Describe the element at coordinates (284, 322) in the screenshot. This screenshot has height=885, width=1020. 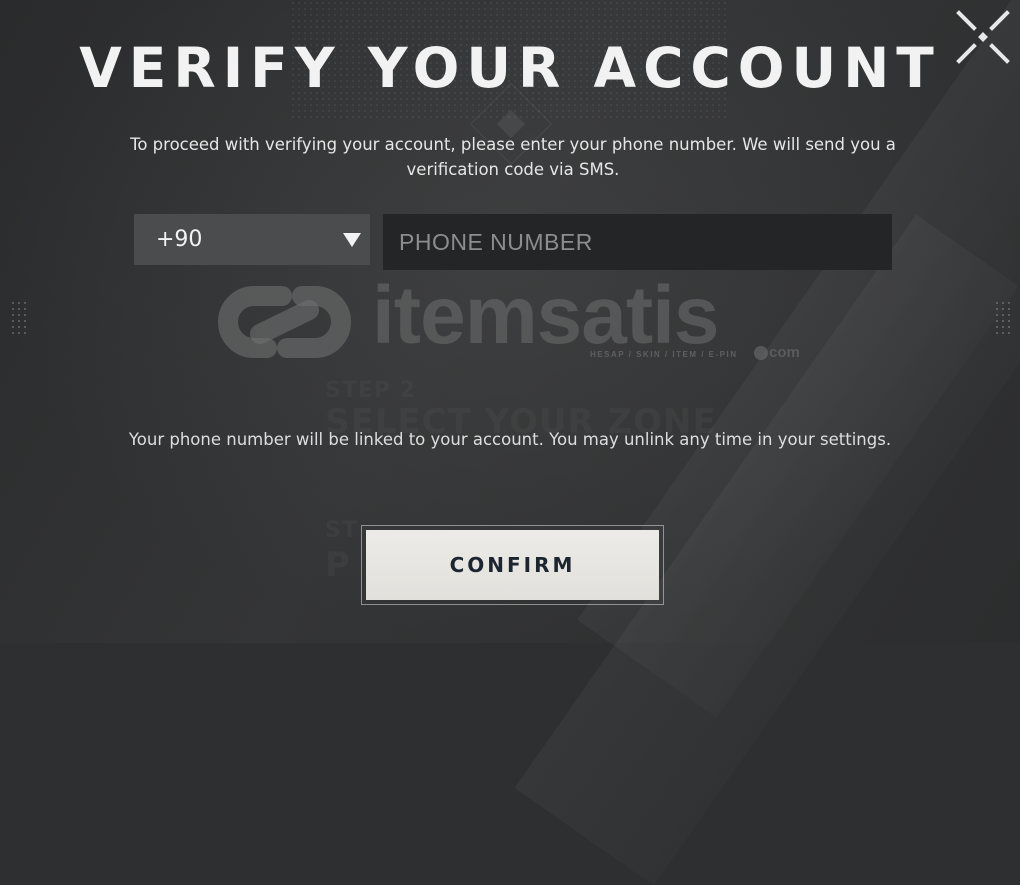
I see `watermark-logo-icon` at that location.